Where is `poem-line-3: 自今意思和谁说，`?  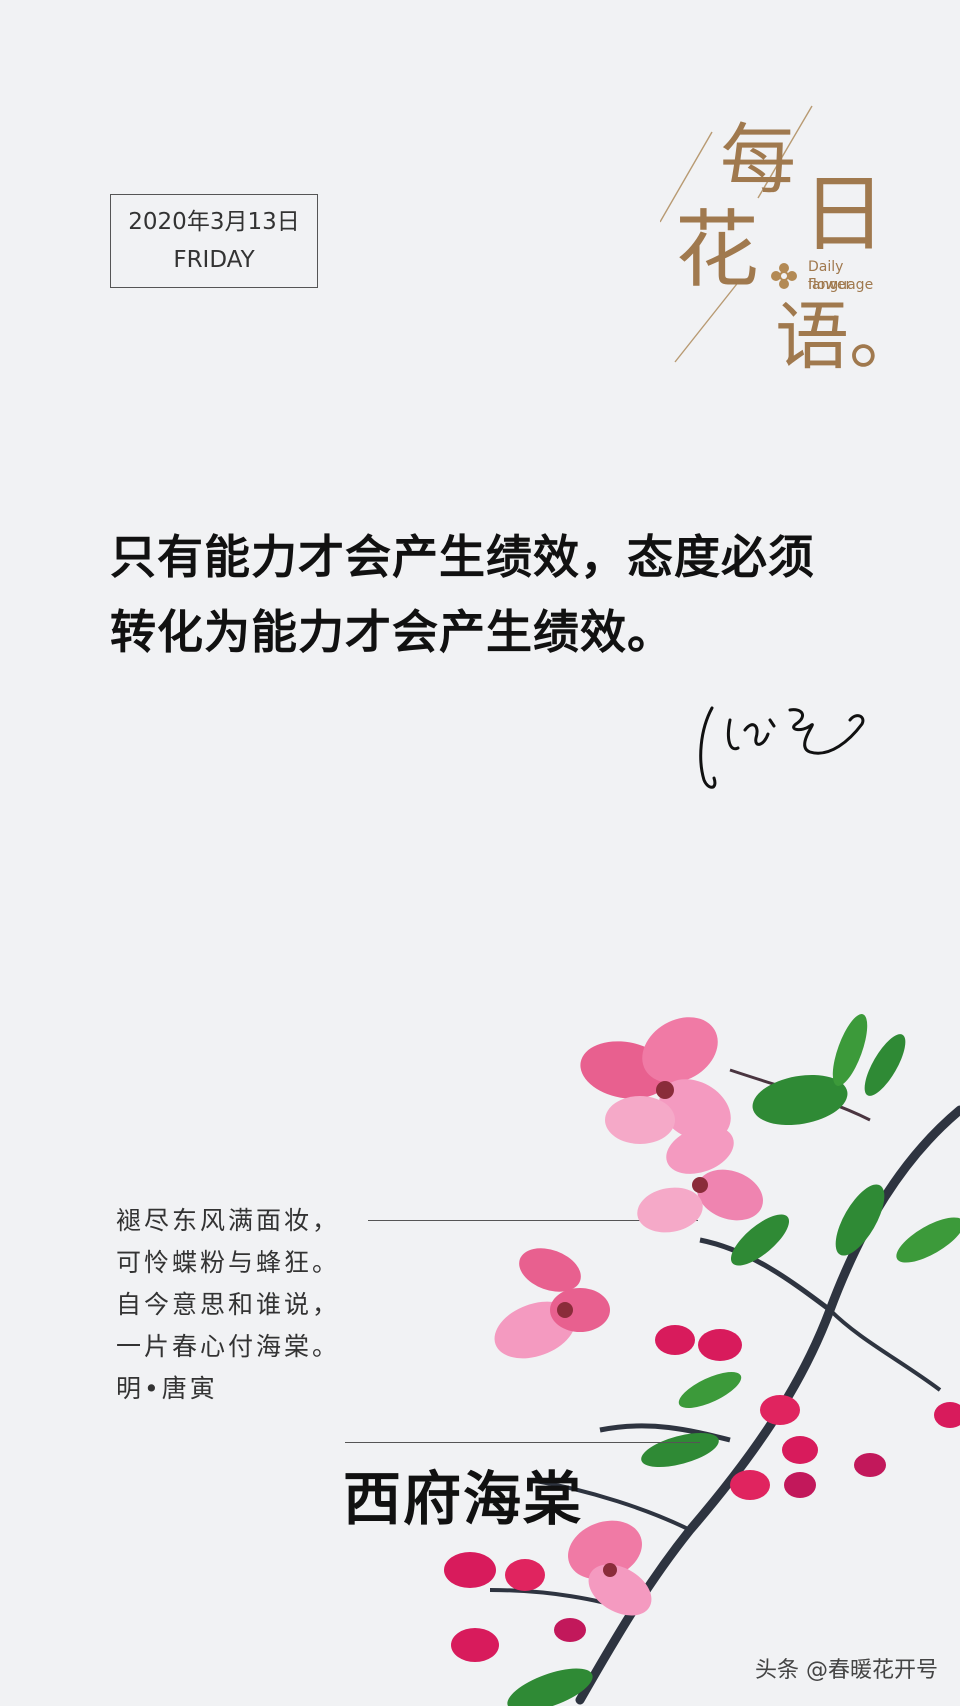
poem-line-3: 自今意思和谁说， is located at coordinates (228, 1304).